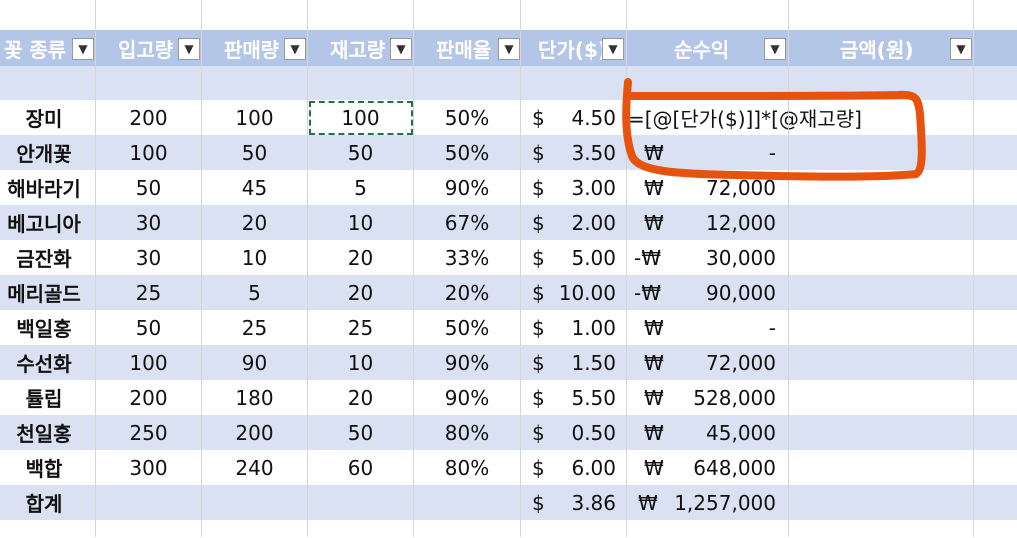  What do you see at coordinates (44, 152) in the screenshot?
I see `cell-flower-name: 안개꽃` at bounding box center [44, 152].